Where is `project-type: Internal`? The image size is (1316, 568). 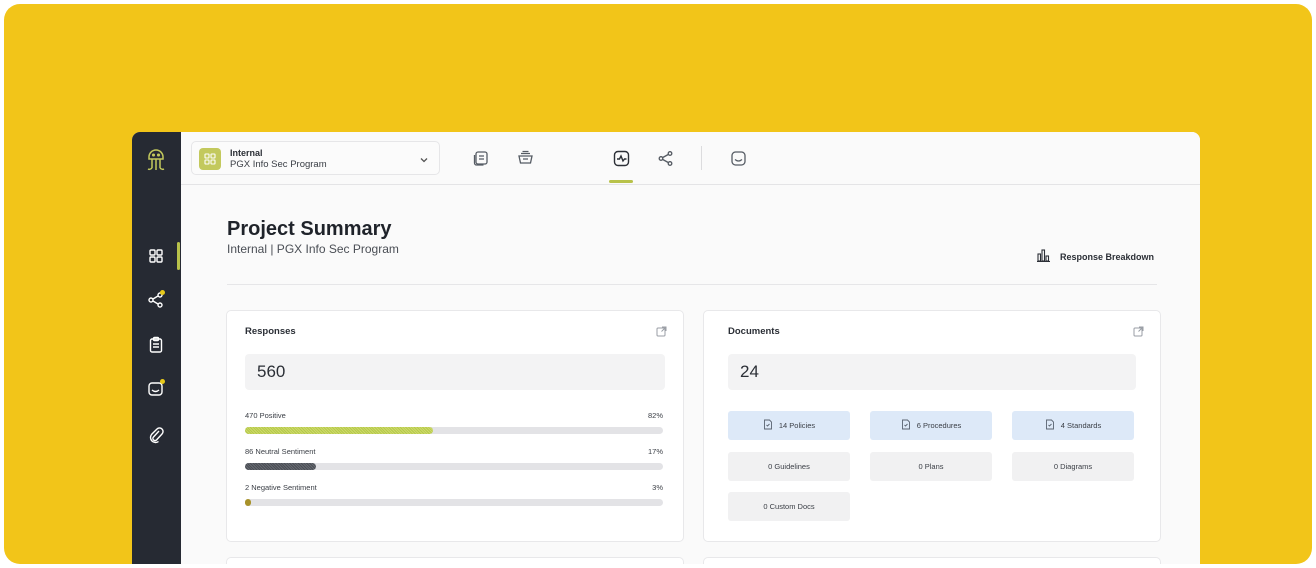
project-type: Internal is located at coordinates (246, 153).